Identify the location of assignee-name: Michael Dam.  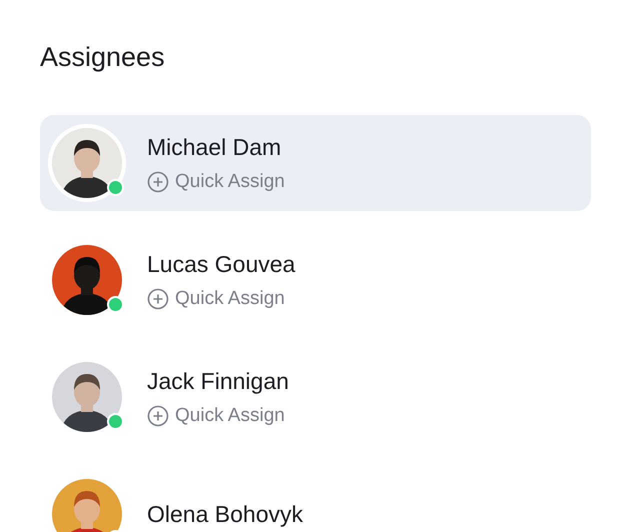
(214, 147).